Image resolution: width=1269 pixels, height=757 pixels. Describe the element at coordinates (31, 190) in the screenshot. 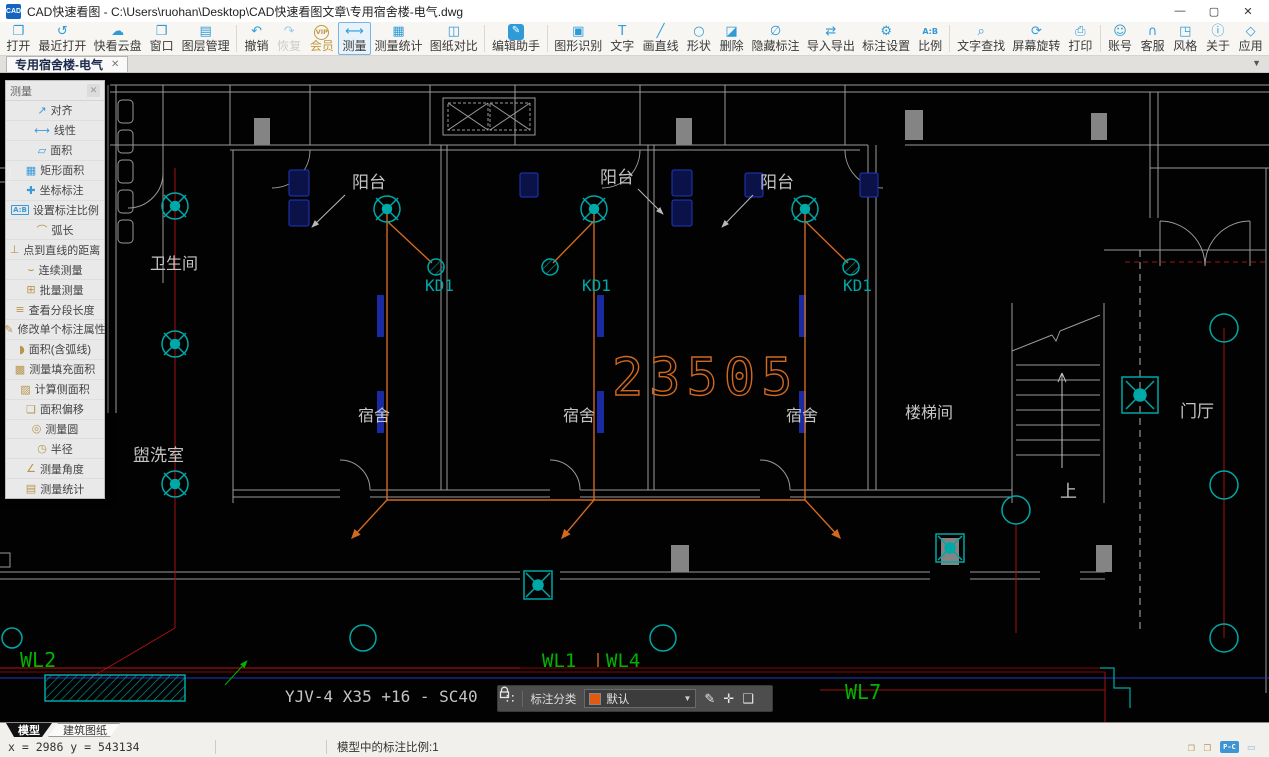

I see `coordinate-icon: ✚` at that location.